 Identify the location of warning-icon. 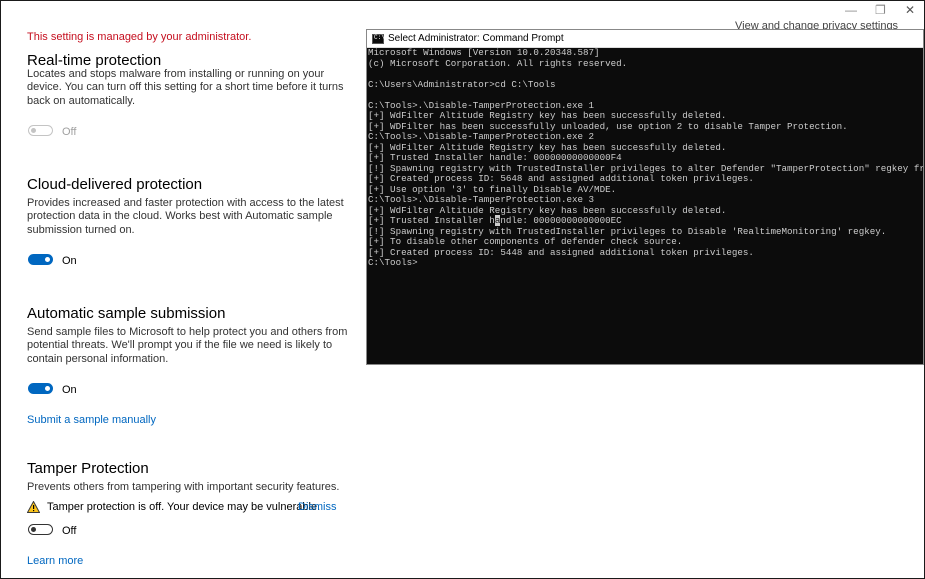
(33, 507).